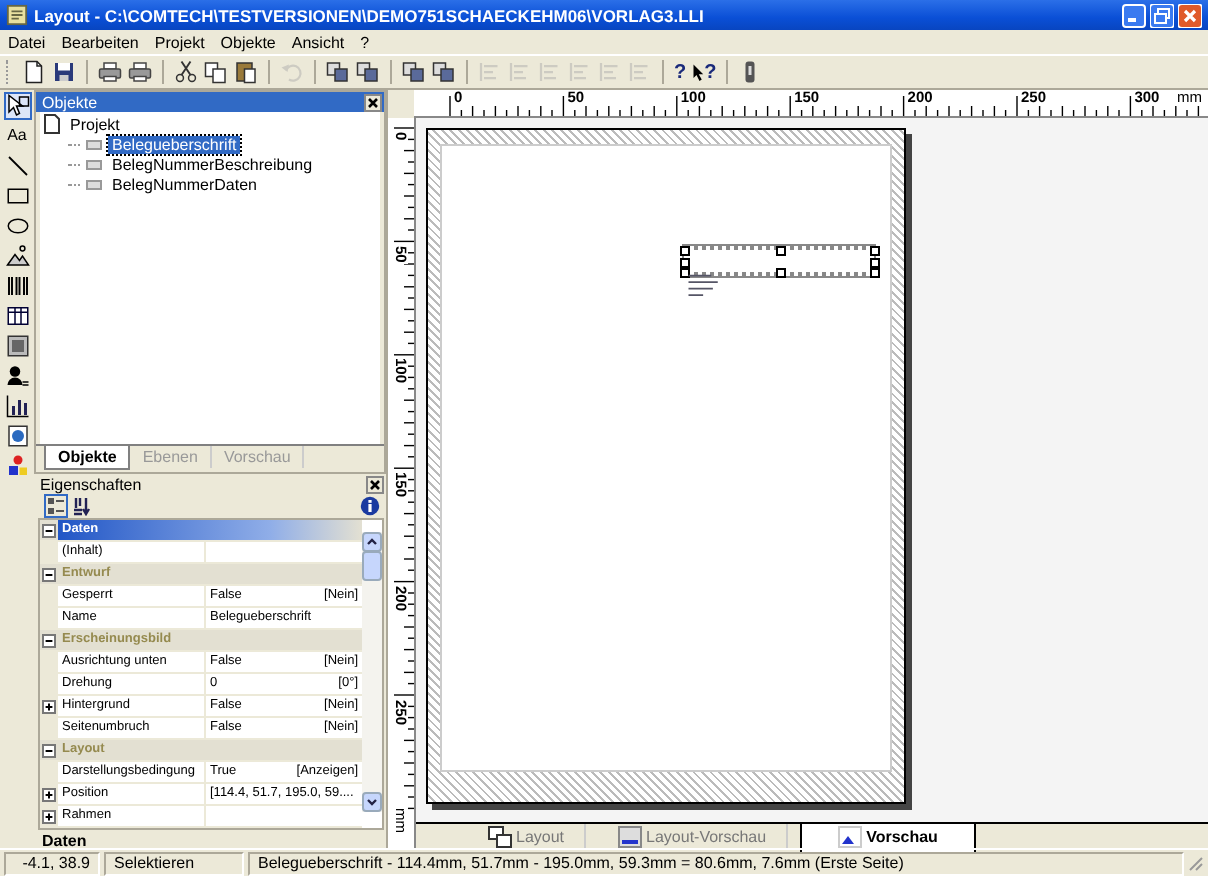  I want to click on table-icon, so click(17, 316).